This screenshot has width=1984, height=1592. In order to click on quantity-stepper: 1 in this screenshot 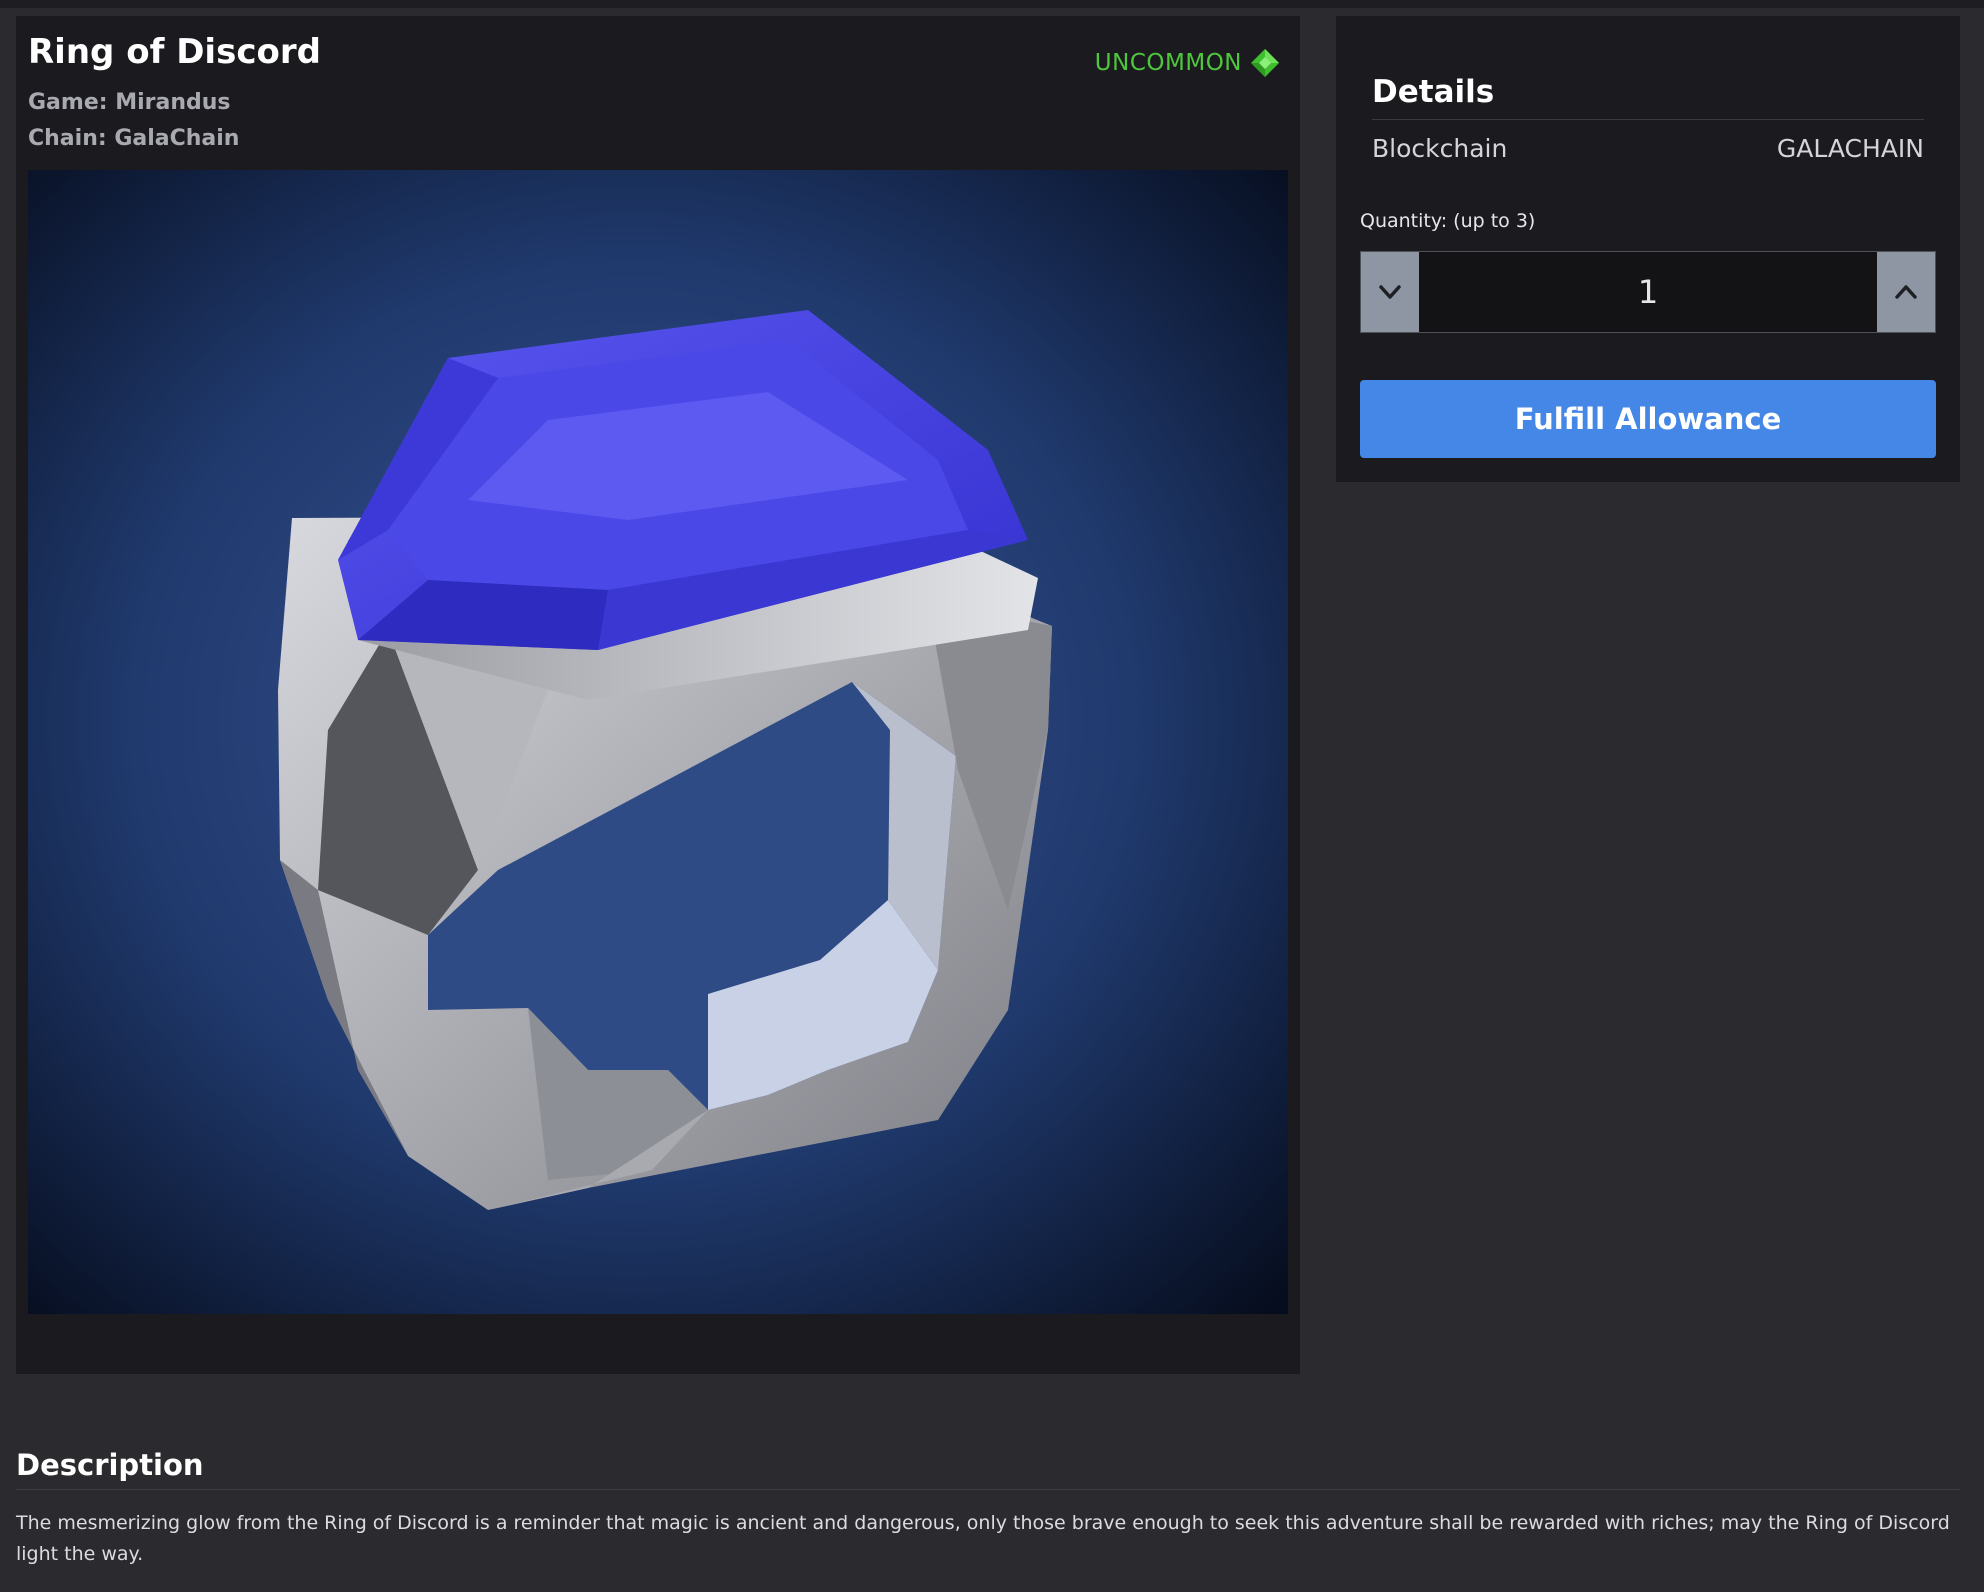, I will do `click(1648, 292)`.